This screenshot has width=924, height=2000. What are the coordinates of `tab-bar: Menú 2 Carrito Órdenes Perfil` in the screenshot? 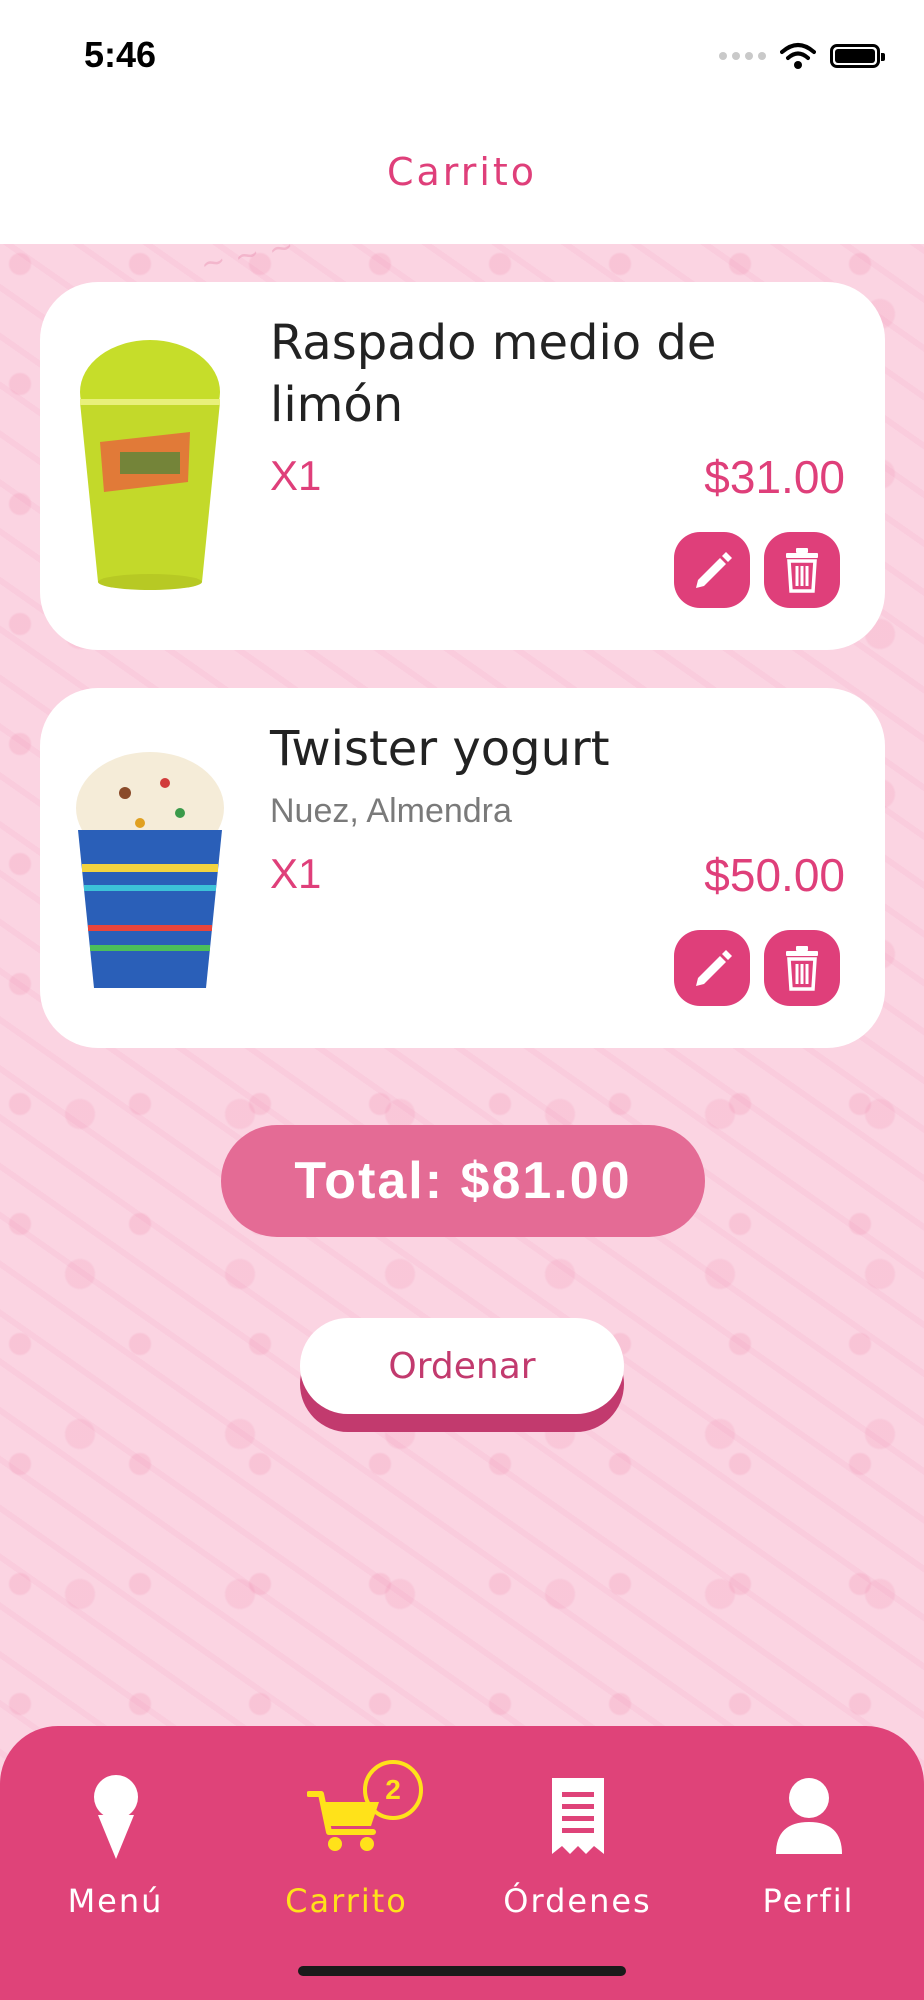 It's located at (462, 1863).